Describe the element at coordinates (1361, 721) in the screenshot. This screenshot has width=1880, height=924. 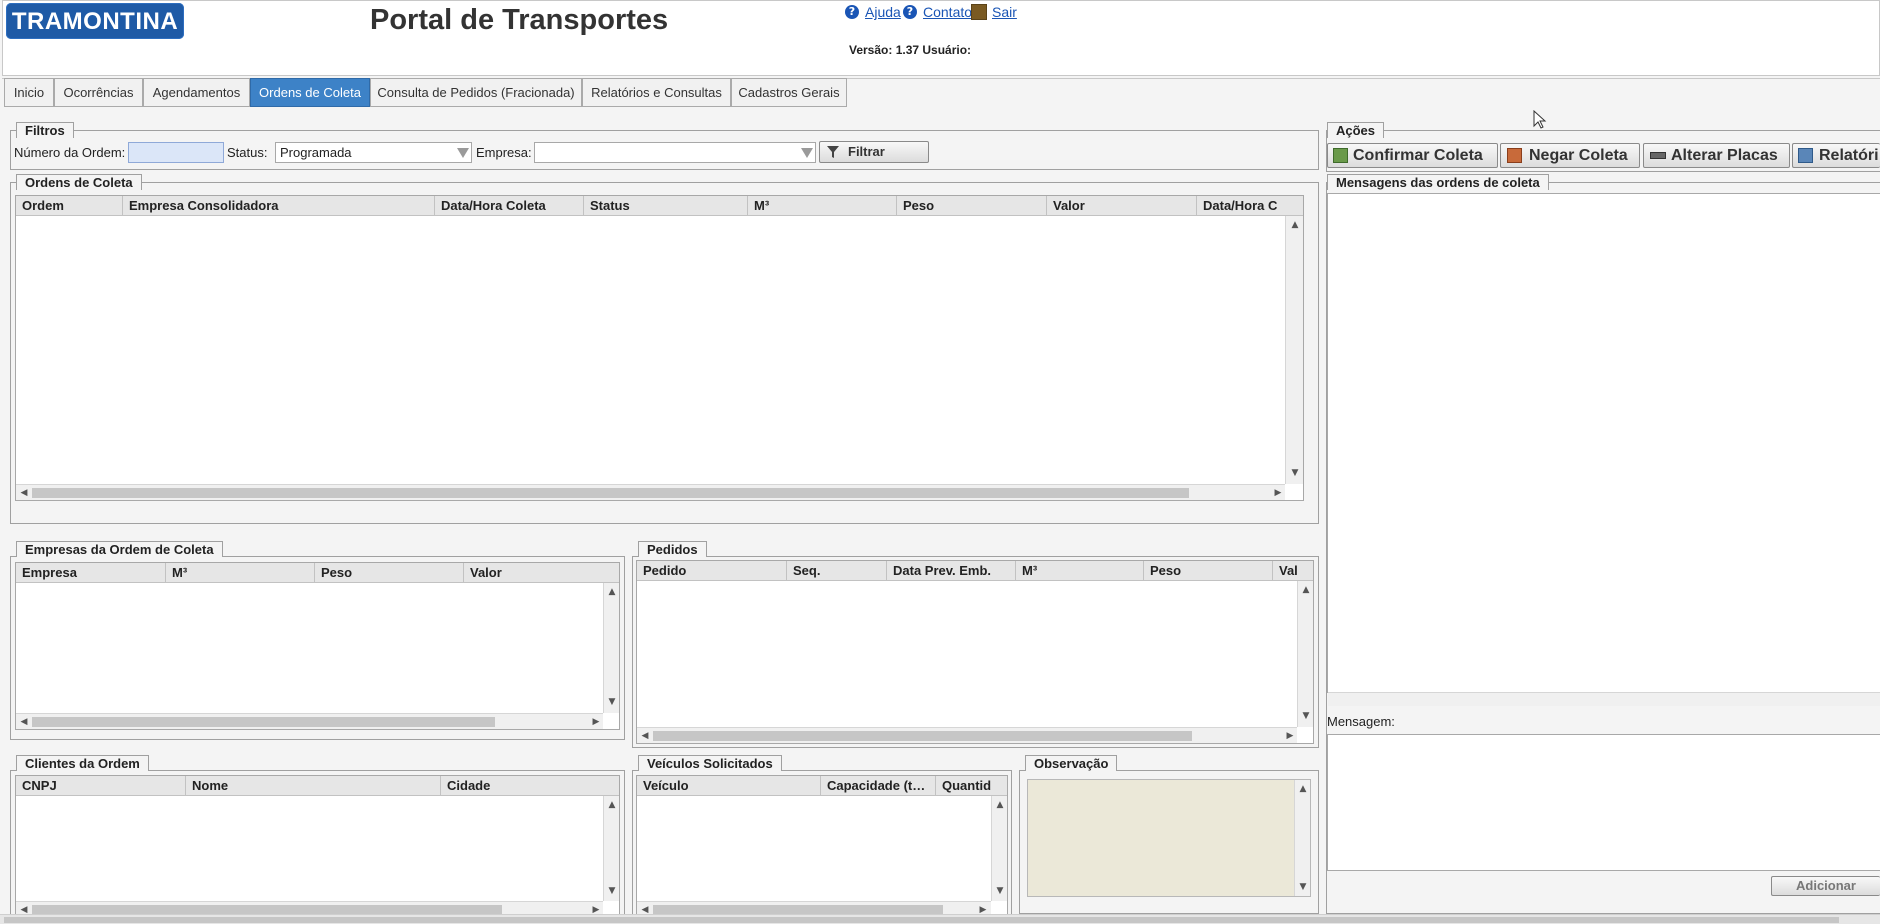
I see `message-label: Mensagem:` at that location.